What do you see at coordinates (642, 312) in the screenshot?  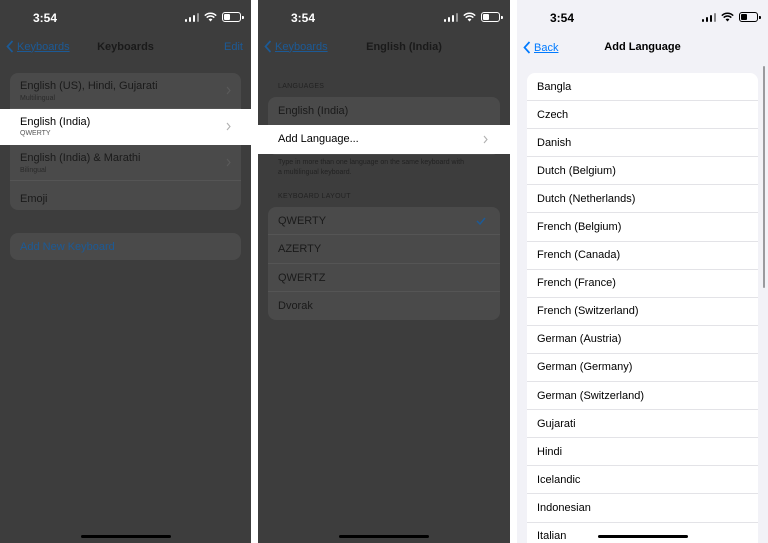 I see `language-item: French (Switzerland)` at bounding box center [642, 312].